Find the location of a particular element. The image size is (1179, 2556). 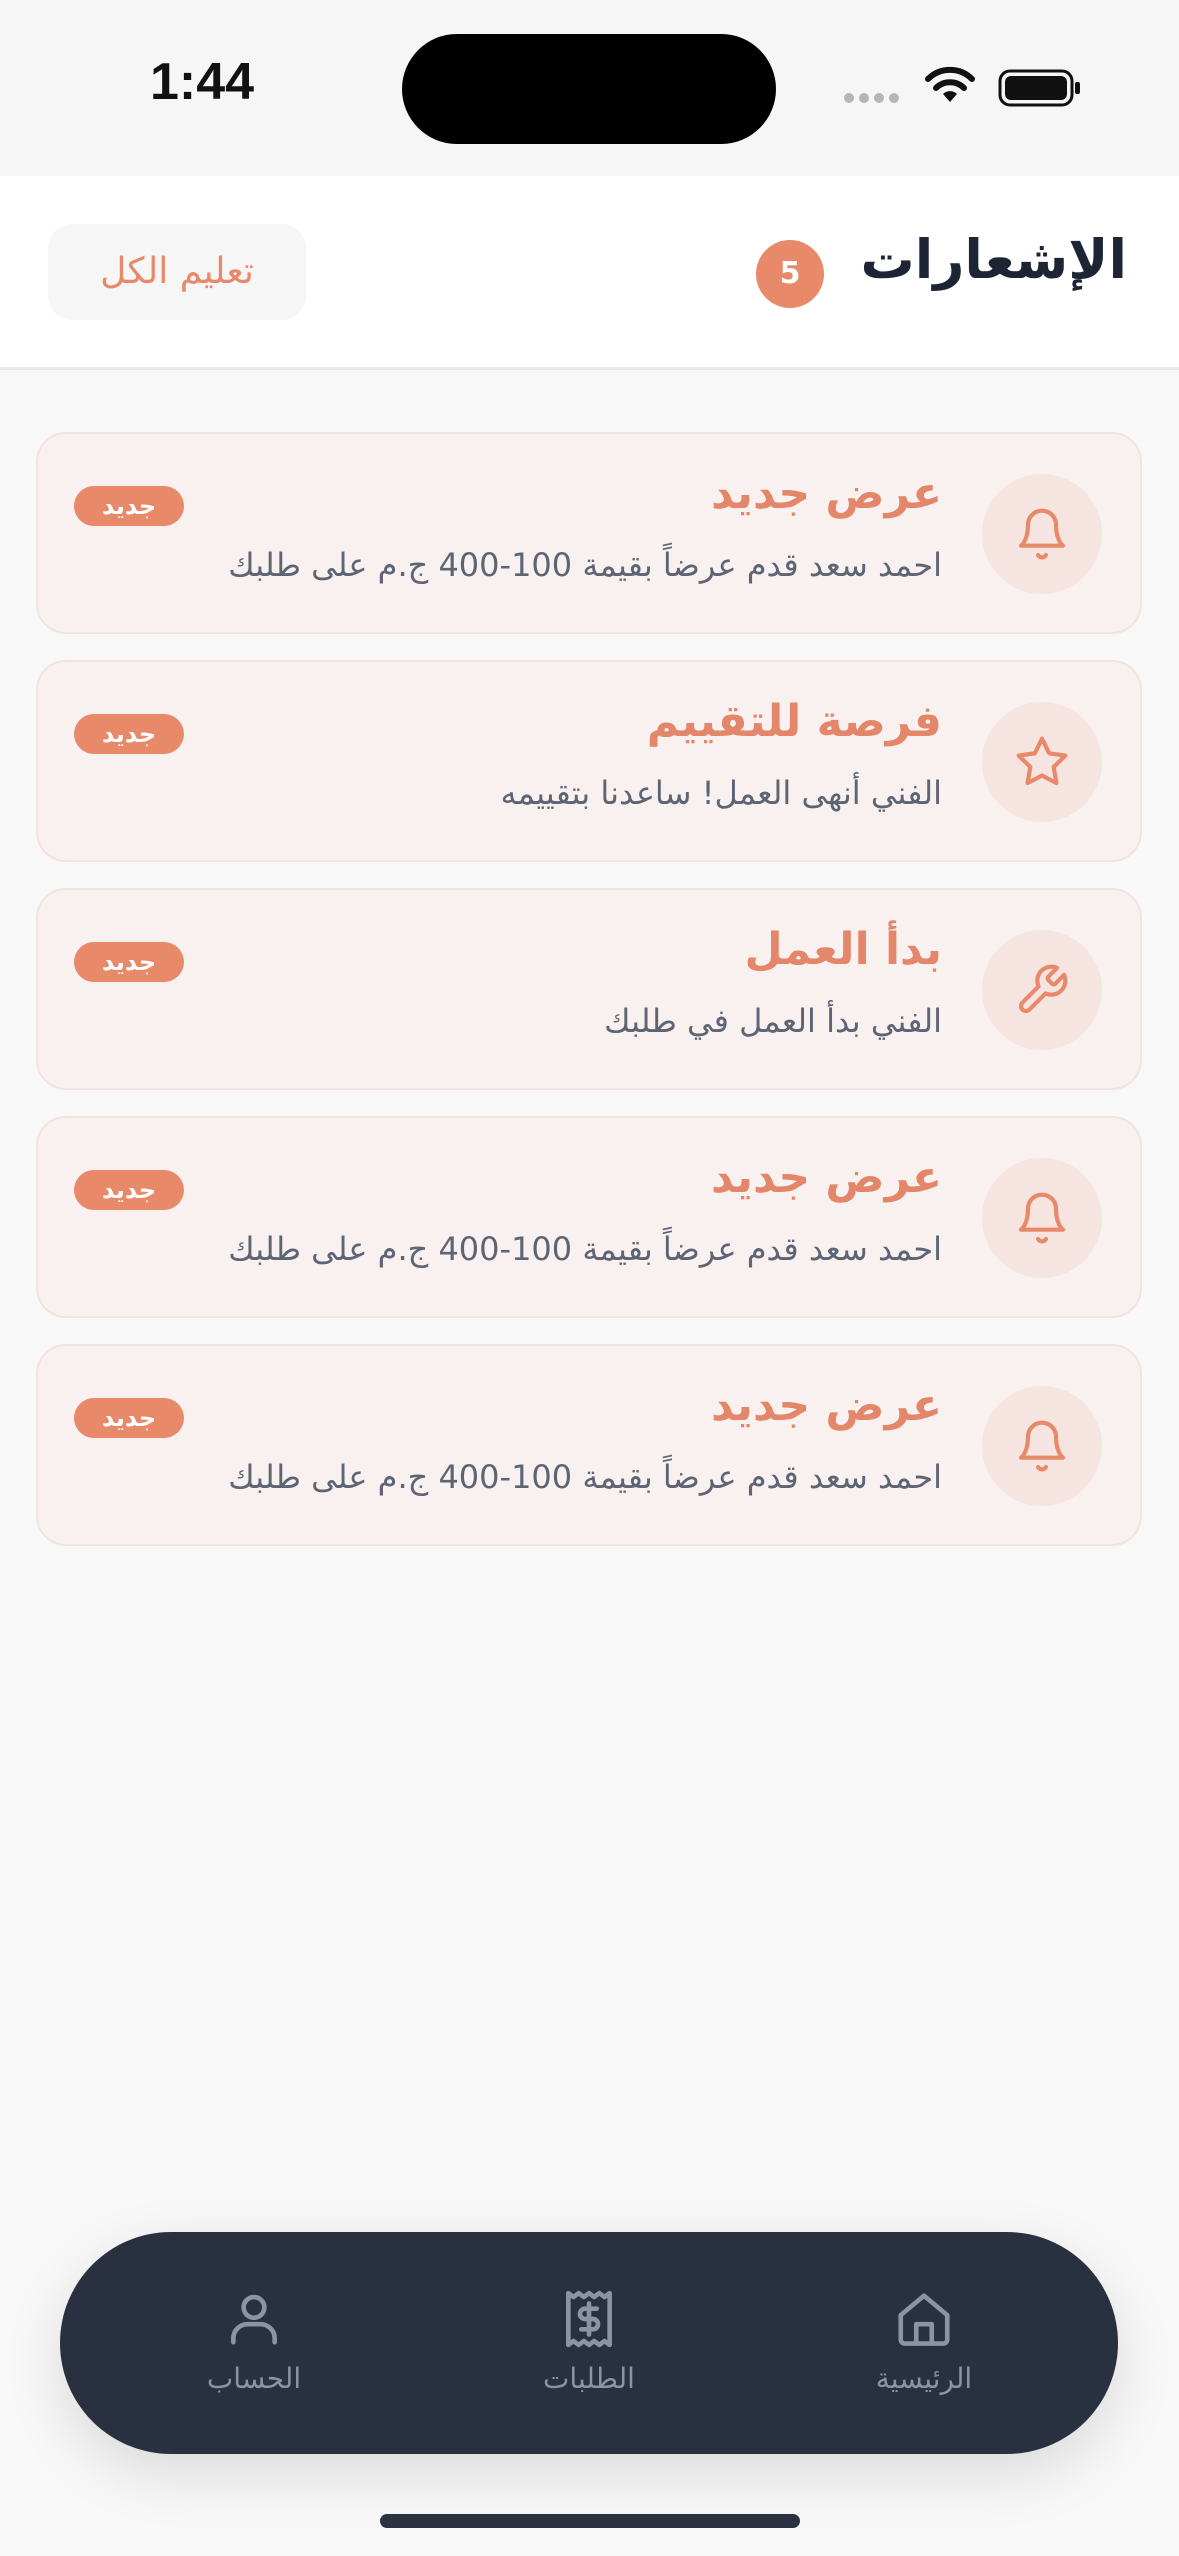

page-header: الإشعارات 5 تعليم الكل is located at coordinates (589, 273).